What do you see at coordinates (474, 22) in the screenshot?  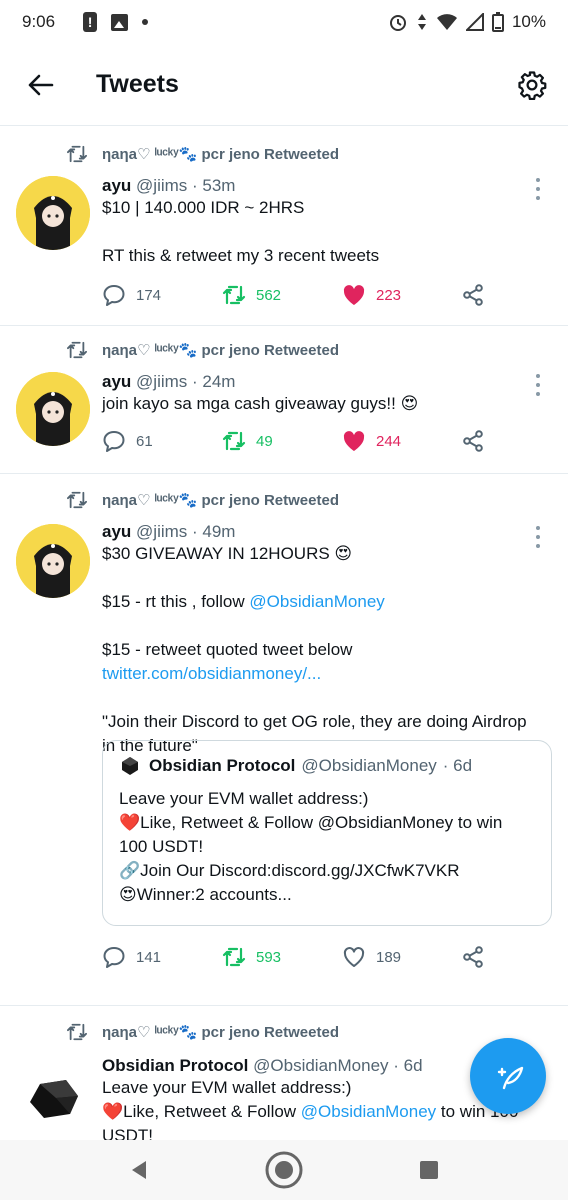 I see `signal-icon` at bounding box center [474, 22].